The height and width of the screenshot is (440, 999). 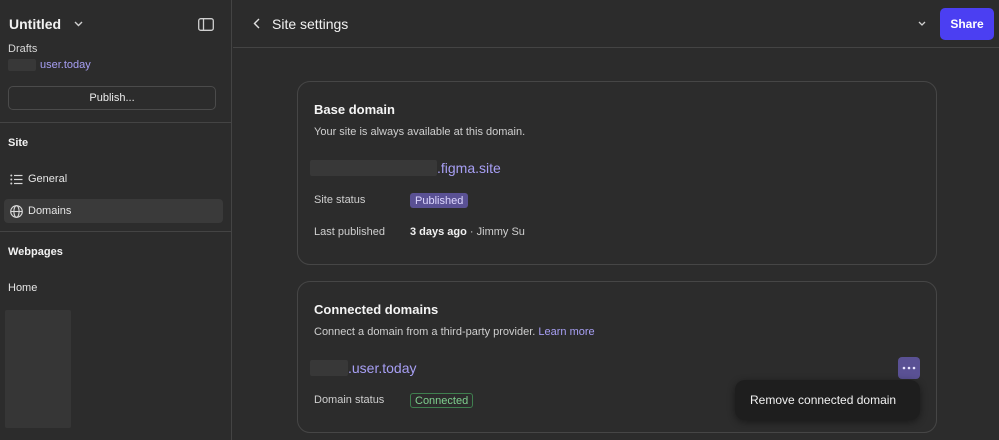 What do you see at coordinates (115, 24) in the screenshot?
I see `sidebar-header: Untitled` at bounding box center [115, 24].